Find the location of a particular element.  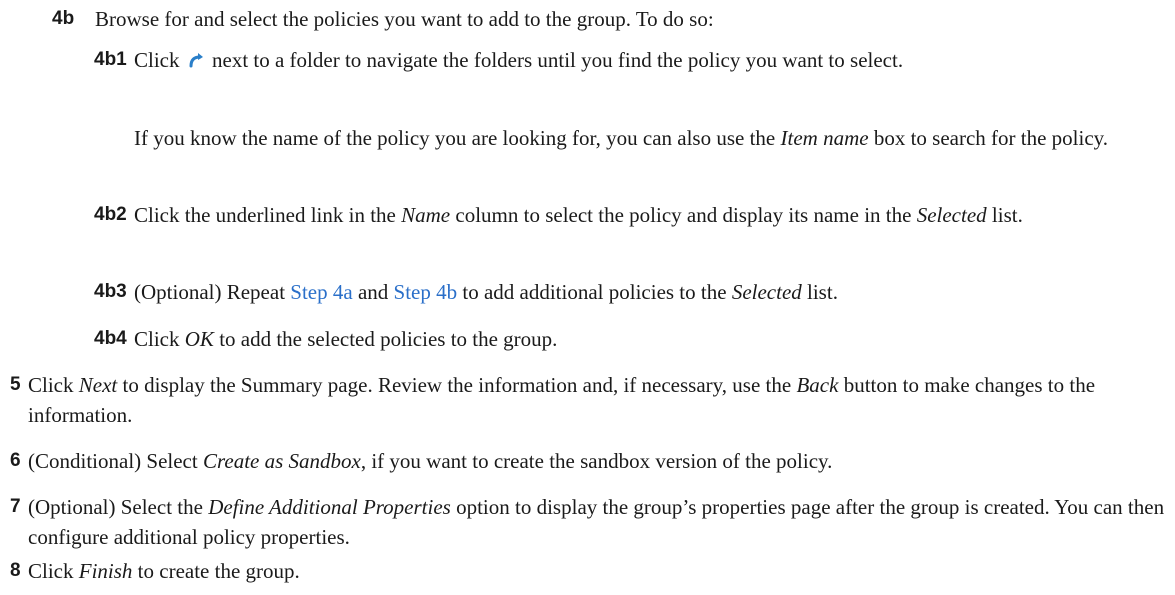

text-fragment: (Optional) Select the is located at coordinates (115, 507).